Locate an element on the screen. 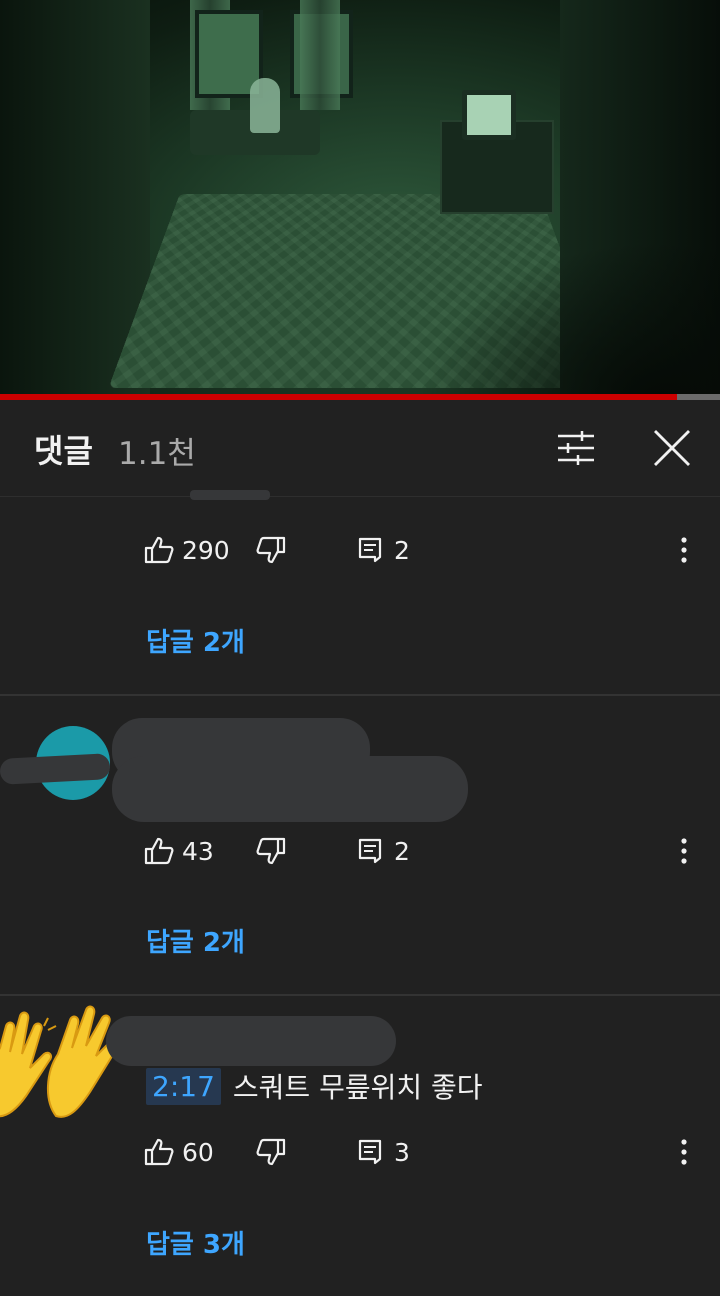 Image resolution: width=720 pixels, height=1296 pixels. comment-actions: 43 2 is located at coordinates (277, 851).